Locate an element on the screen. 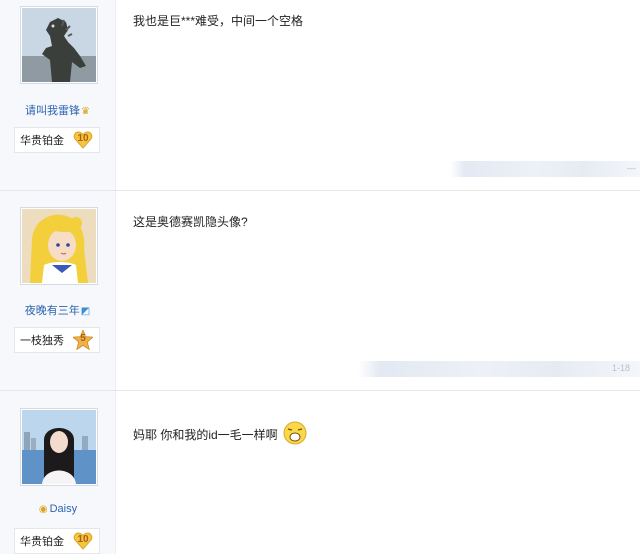 This screenshot has width=640, height=554. cat-emoji-icon: ◉ is located at coordinates (43, 509).